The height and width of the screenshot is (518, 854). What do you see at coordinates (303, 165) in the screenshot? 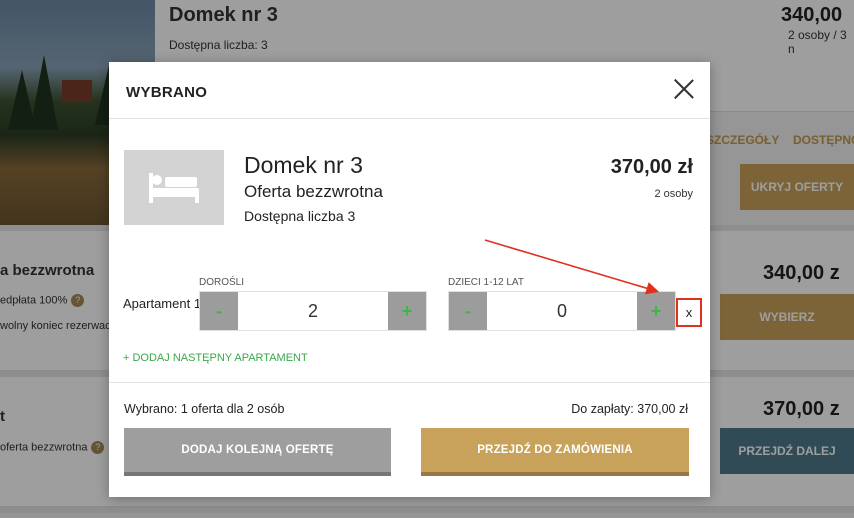
I see `room-name: Domek nr 3` at bounding box center [303, 165].